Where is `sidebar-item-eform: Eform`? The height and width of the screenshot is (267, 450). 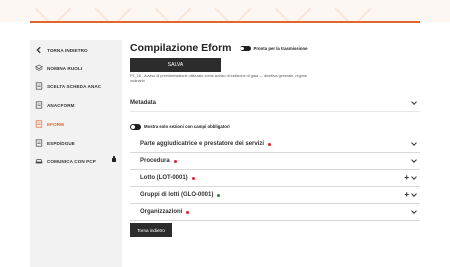
sidebar-item-eform: Eform is located at coordinates (76, 124).